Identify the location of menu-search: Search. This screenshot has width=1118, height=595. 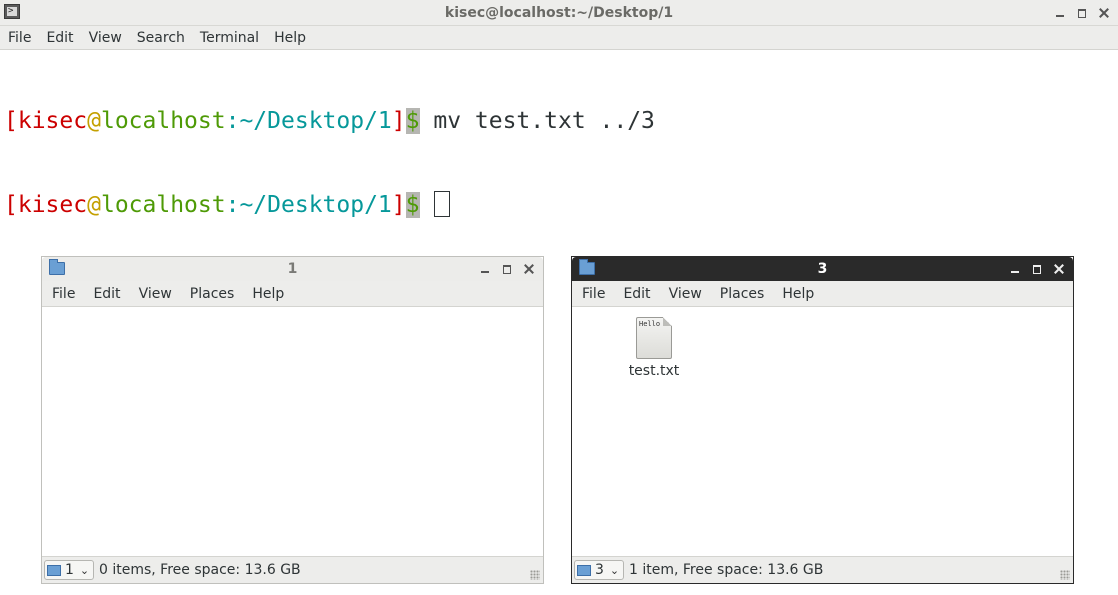
(160, 38).